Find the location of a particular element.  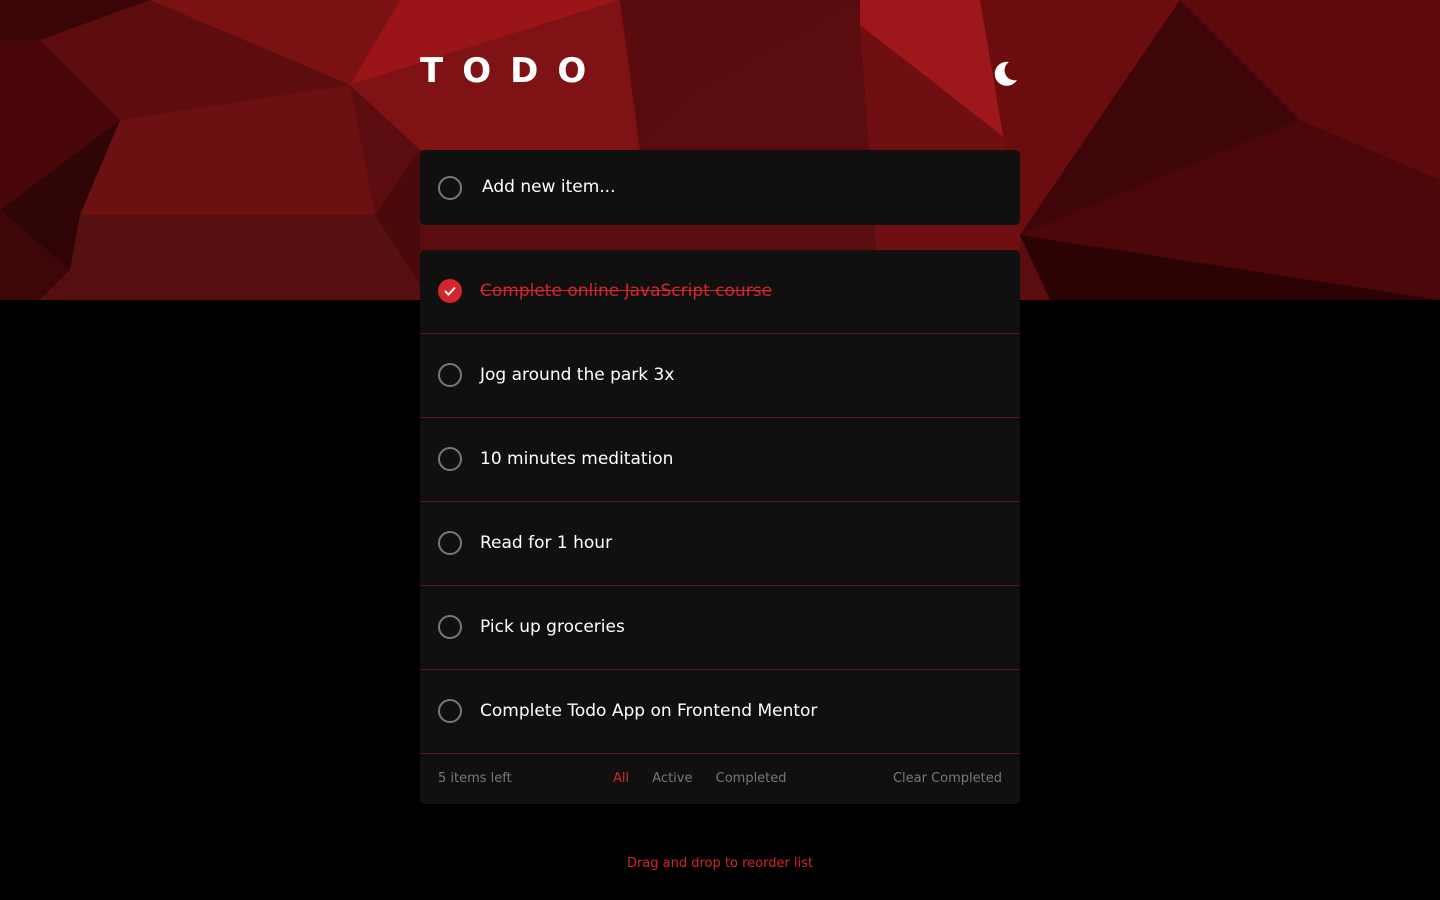

new-item-input is located at coordinates (742, 187).